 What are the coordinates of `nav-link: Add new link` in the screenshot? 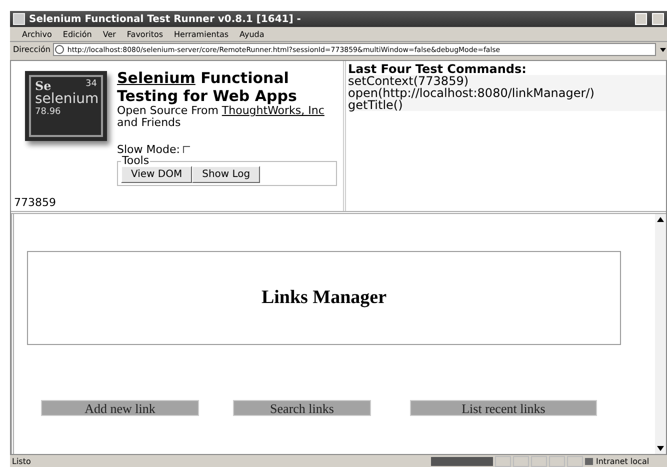 It's located at (120, 408).